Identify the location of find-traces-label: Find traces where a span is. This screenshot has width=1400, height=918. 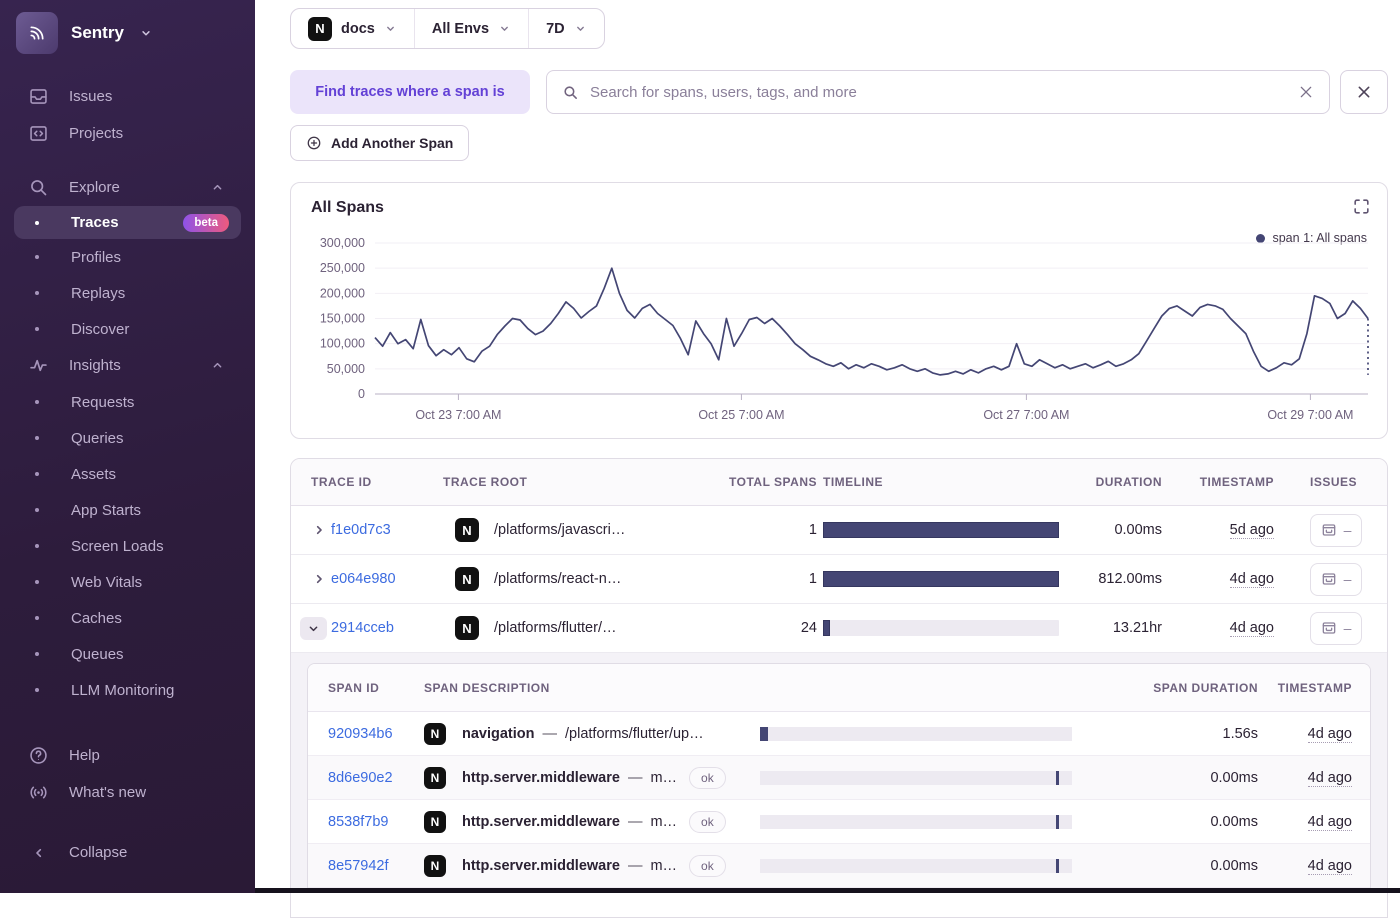
(410, 92).